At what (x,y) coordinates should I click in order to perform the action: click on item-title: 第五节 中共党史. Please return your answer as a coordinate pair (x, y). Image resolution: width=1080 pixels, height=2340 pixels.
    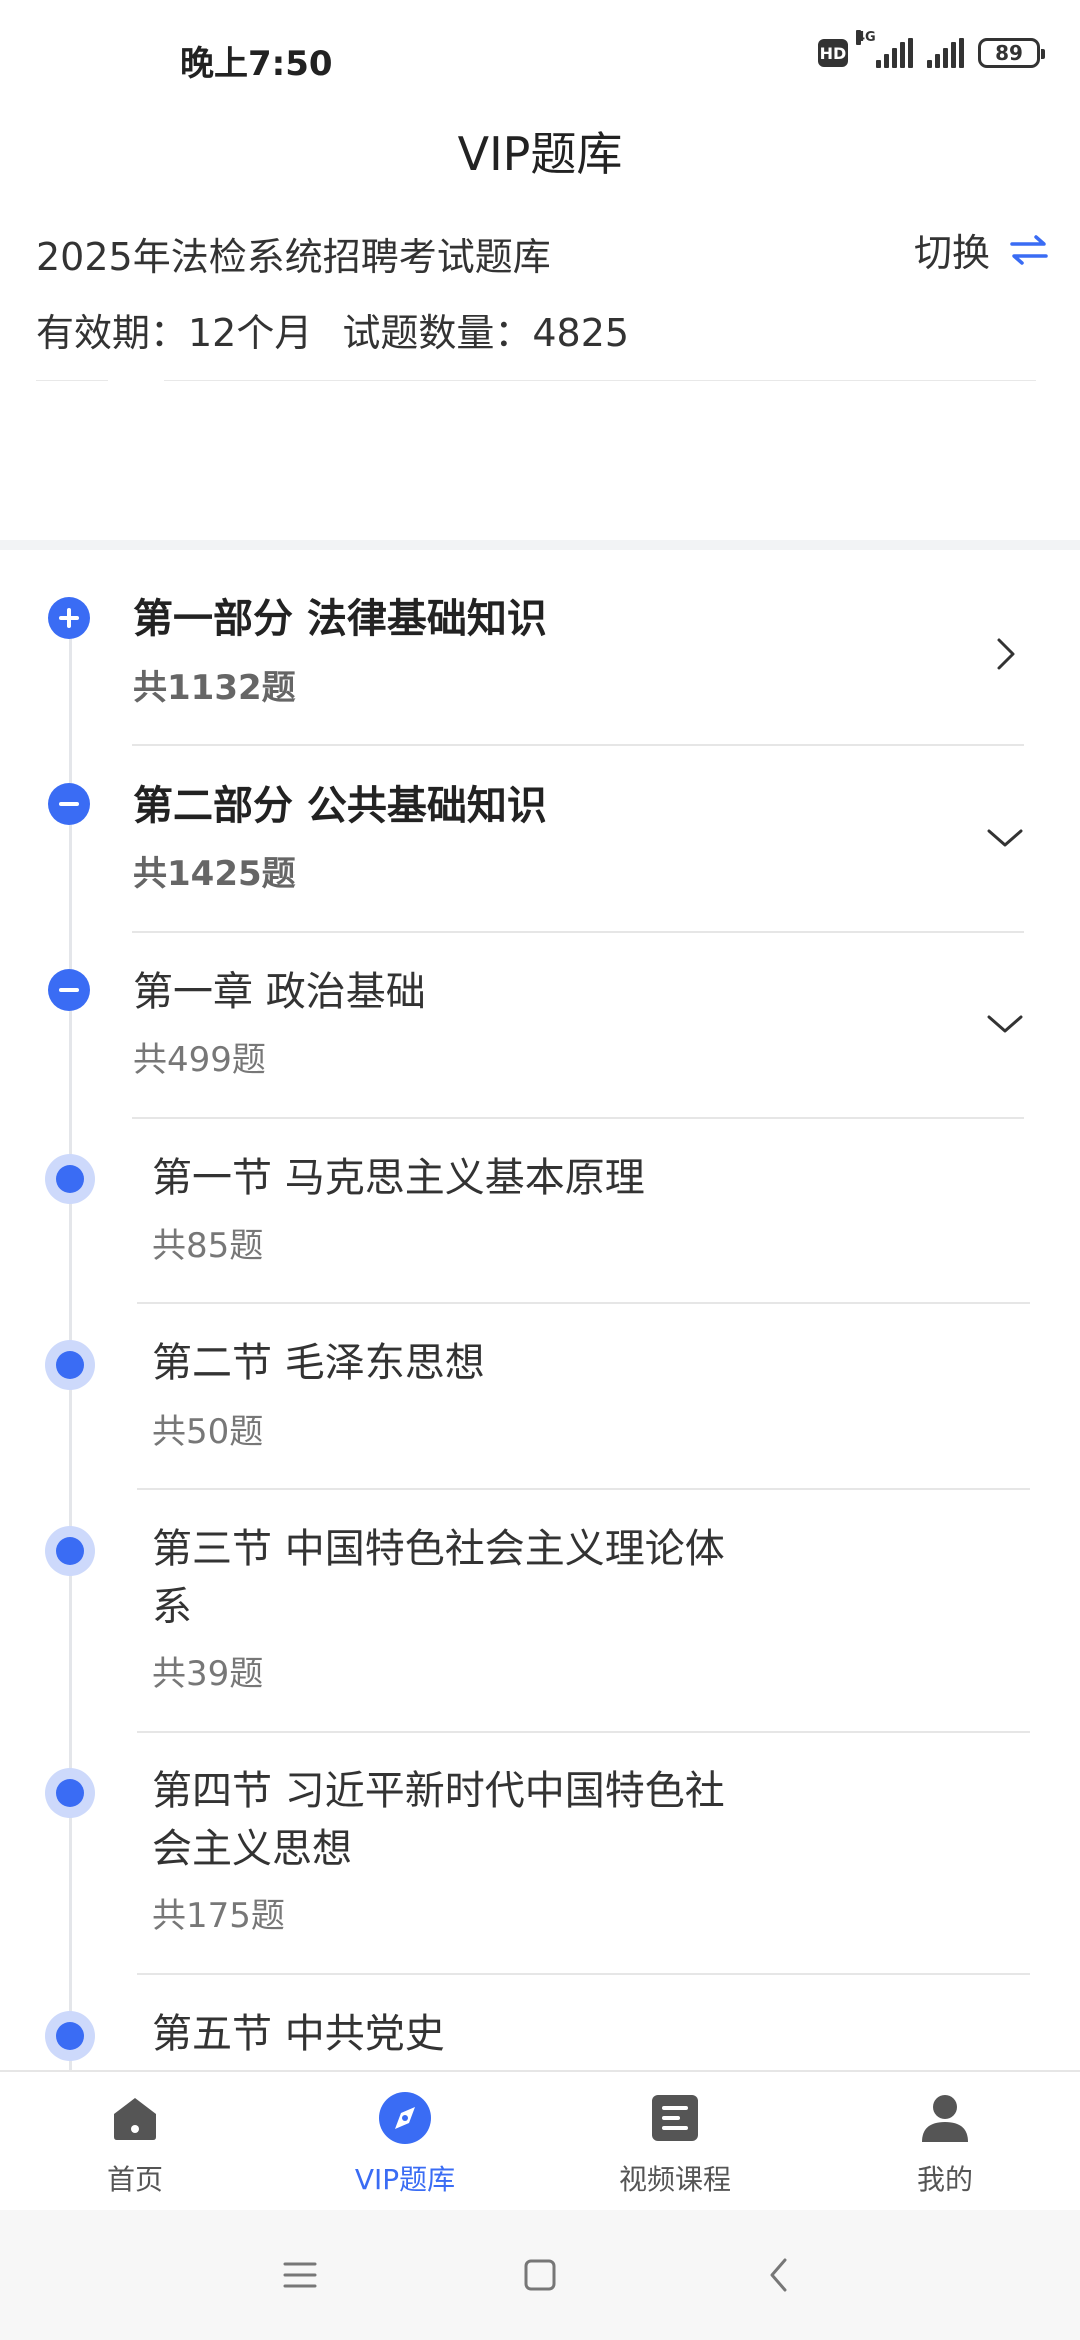
    Looking at the image, I should click on (298, 2034).